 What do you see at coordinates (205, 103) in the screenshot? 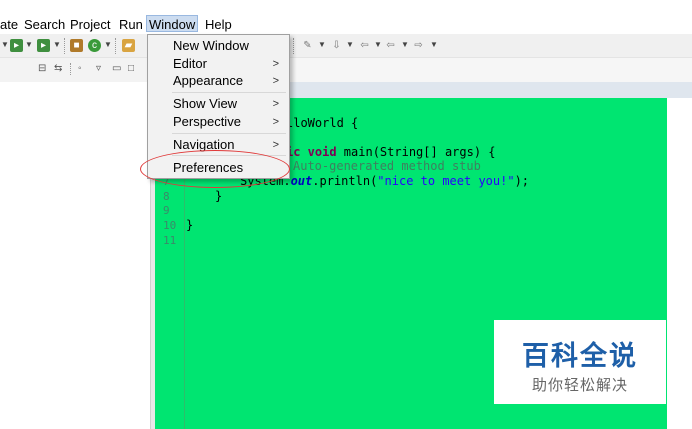
I see `menu-item-label: Show View` at bounding box center [205, 103].